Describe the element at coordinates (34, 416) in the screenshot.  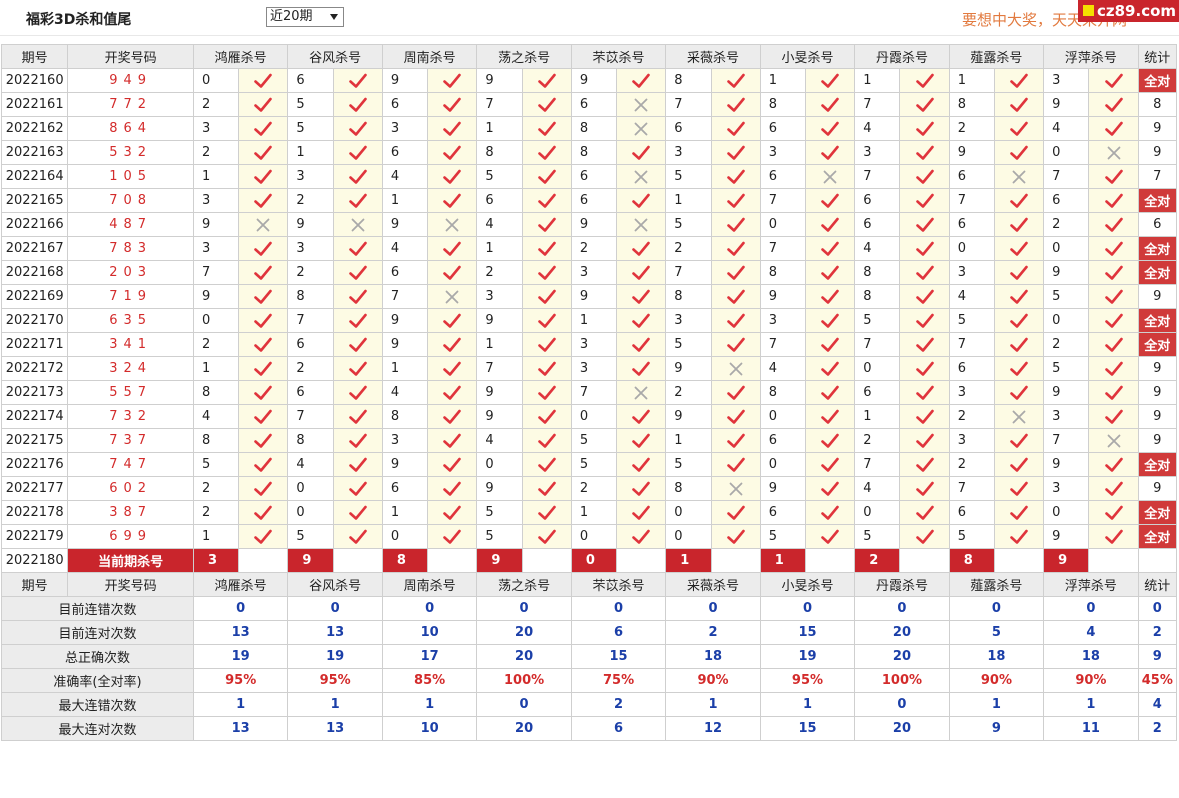
I see `issue-cell: 2022174` at that location.